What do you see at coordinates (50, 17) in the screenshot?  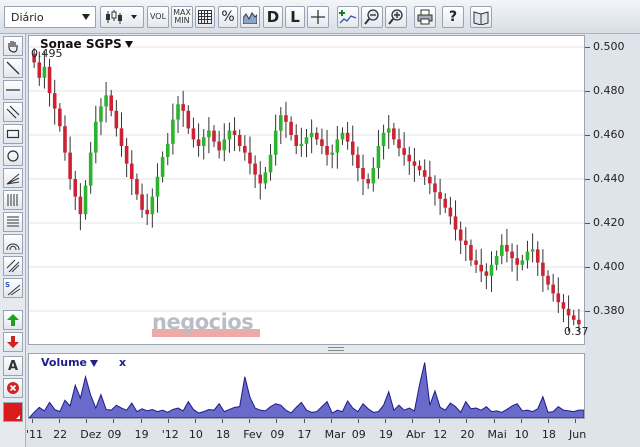 I see `period-select: Diário` at bounding box center [50, 17].